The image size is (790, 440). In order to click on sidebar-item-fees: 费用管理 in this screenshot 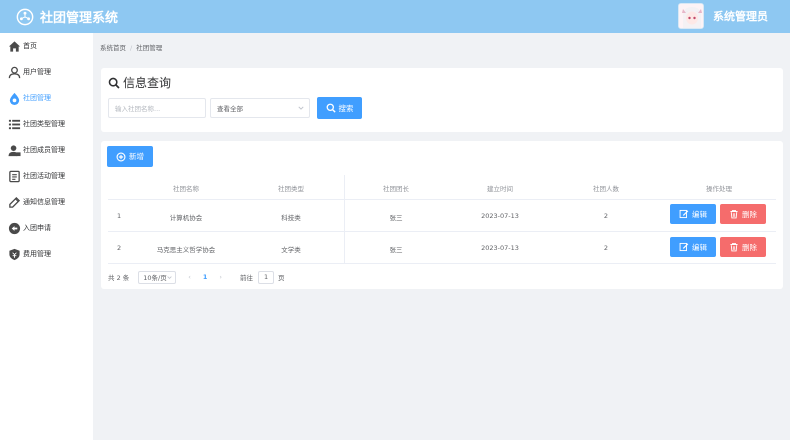, I will do `click(46, 254)`.